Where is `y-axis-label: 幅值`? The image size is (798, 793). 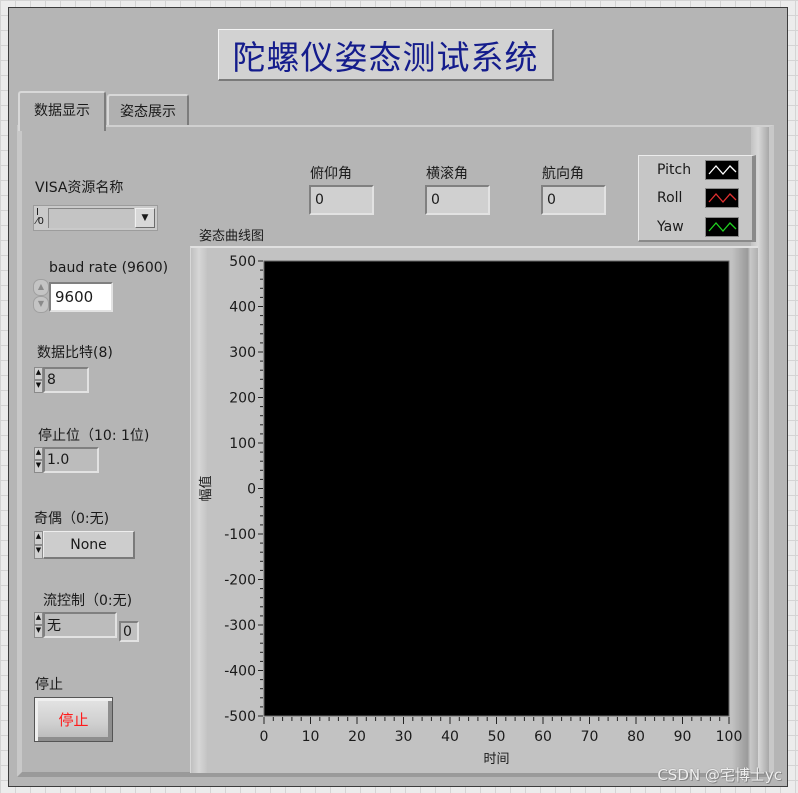 y-axis-label: 幅值 is located at coordinates (206, 488).